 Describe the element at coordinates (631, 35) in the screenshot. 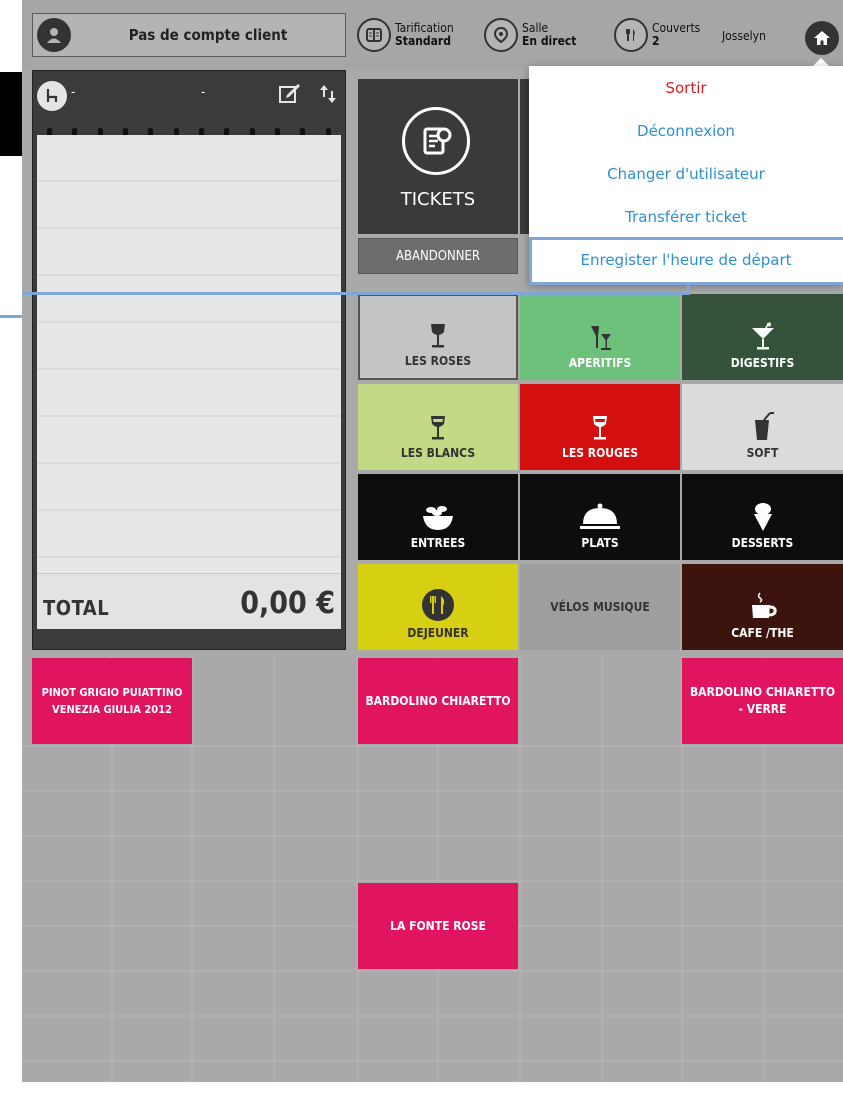

I see `cutlery-icon` at that location.